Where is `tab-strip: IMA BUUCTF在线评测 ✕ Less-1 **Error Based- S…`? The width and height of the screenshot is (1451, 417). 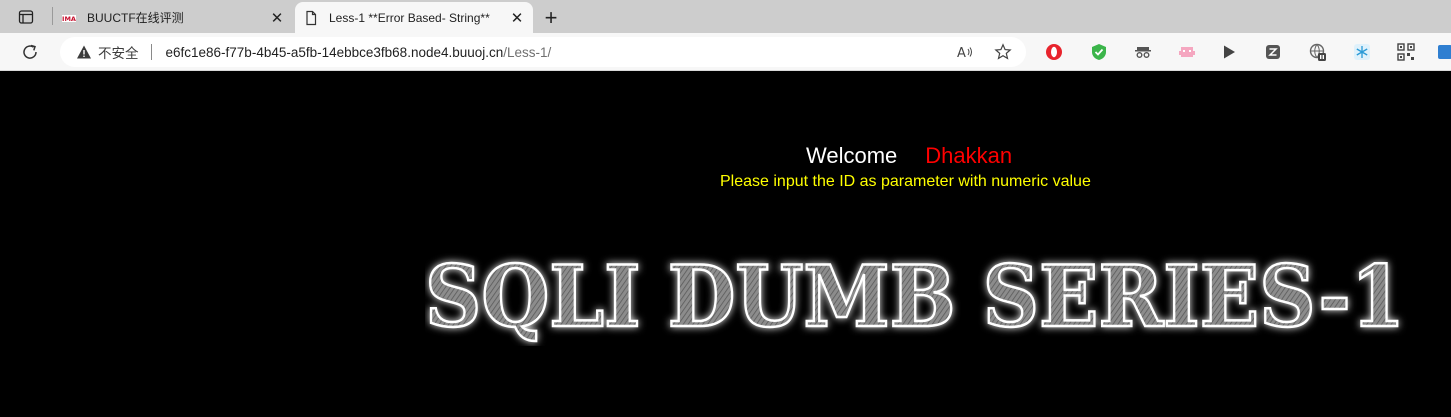 tab-strip: IMA BUUCTF在线评测 ✕ Less-1 **Error Based- S… is located at coordinates (725, 16).